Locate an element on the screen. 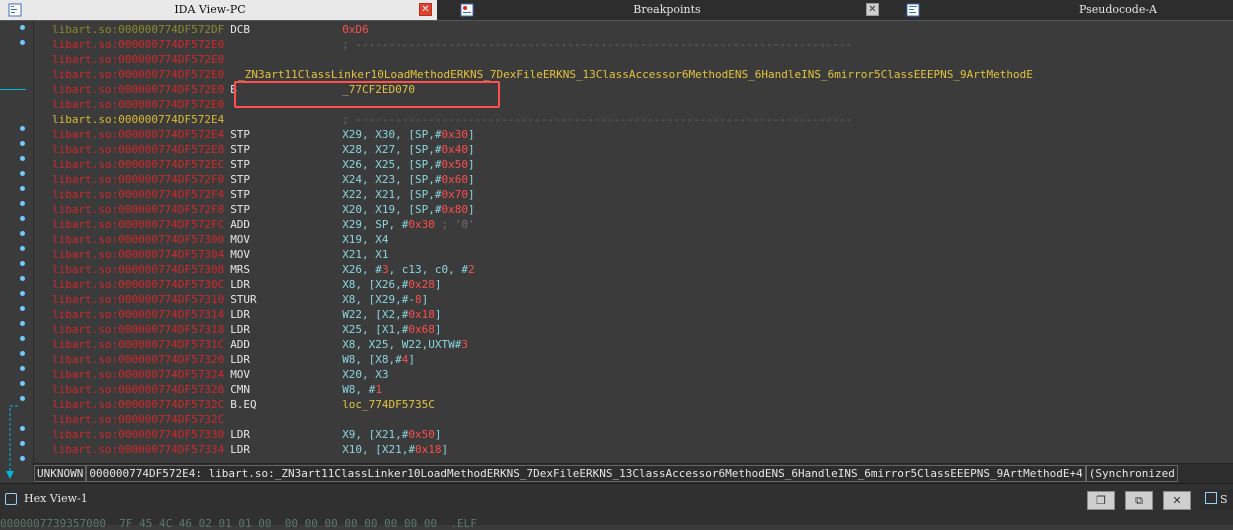 The image size is (1233, 530). line-address: libart.so:000000774DF572EC is located at coordinates (138, 164).